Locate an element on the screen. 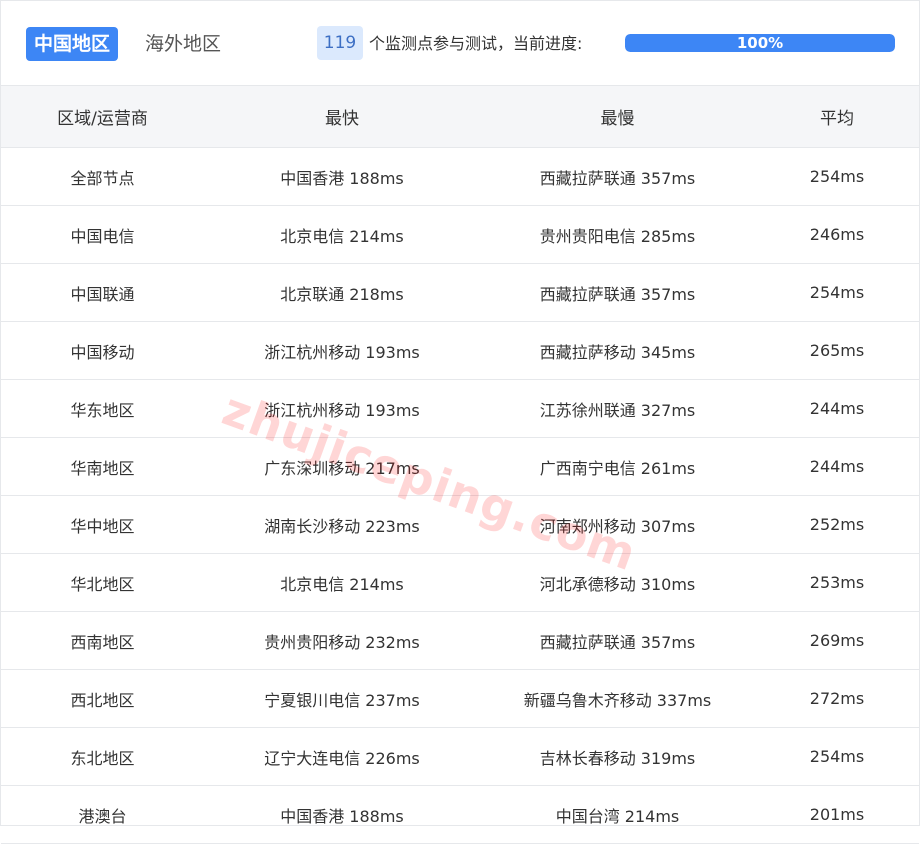  column-header-slowest: 最慢 is located at coordinates (617, 116).